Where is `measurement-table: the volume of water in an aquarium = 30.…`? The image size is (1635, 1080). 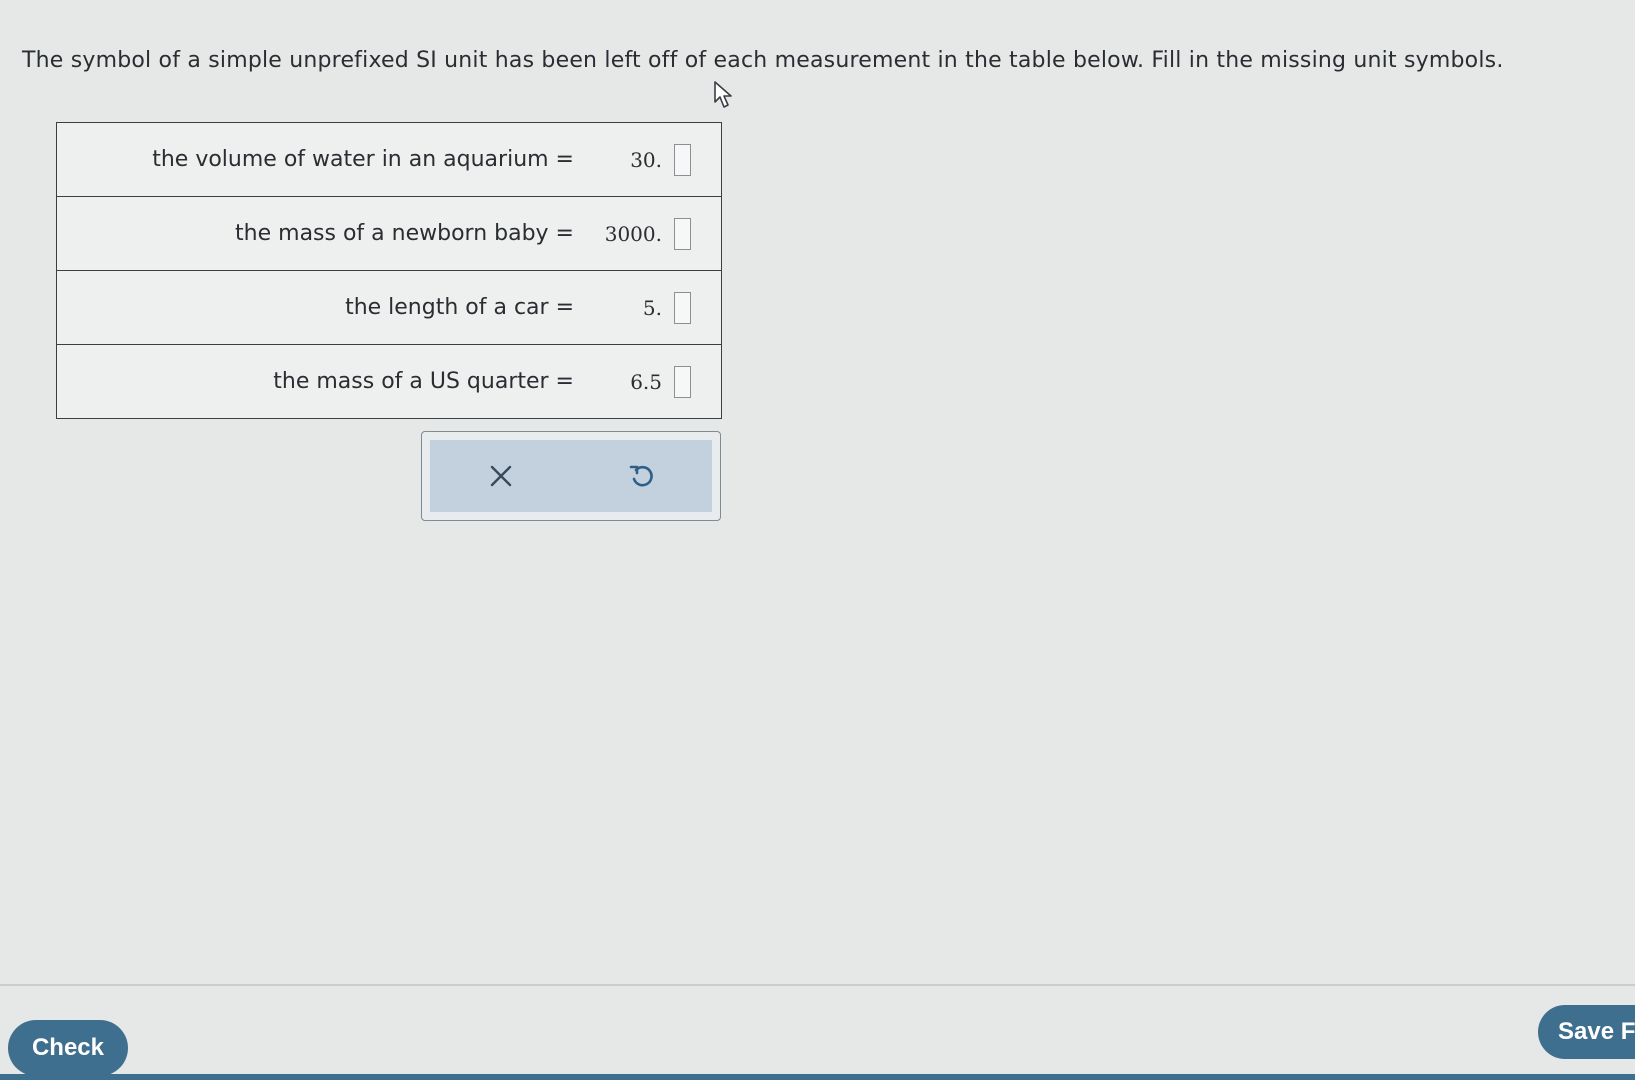
measurement-table: the volume of water in an aquarium = 30.… is located at coordinates (389, 270).